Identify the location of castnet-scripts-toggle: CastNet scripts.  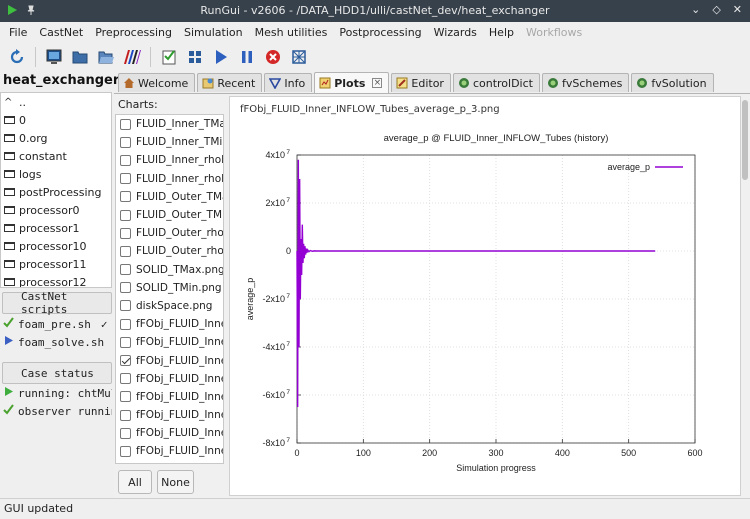
(57, 303).